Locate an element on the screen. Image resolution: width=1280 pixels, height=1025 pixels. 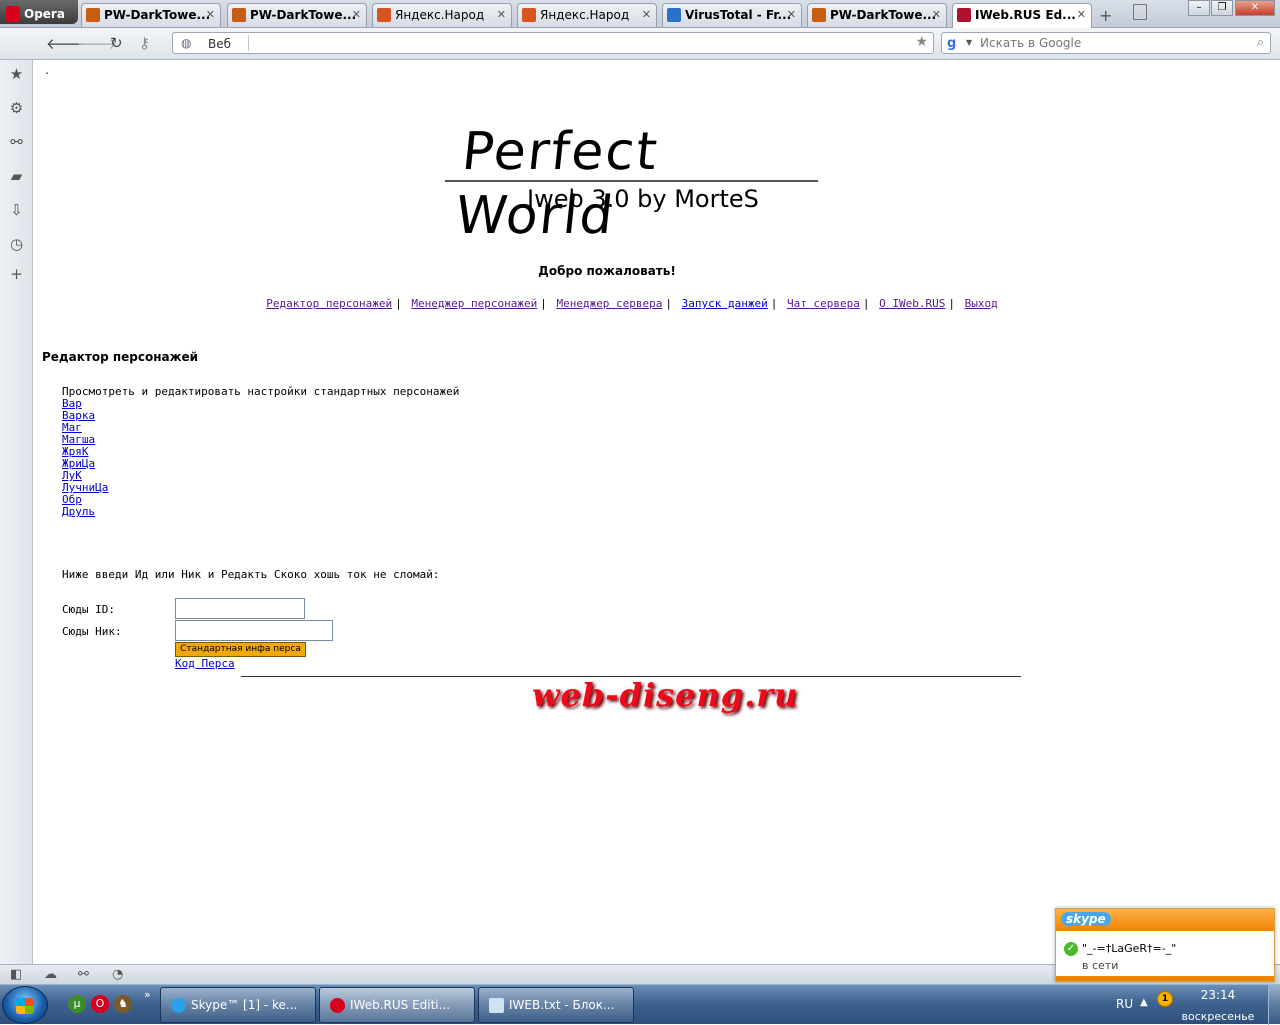
address-input is located at coordinates (578, 43).